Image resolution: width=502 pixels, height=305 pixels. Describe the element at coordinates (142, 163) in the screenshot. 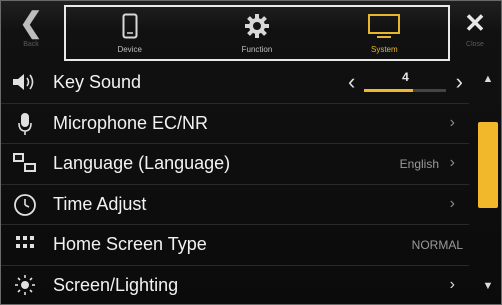

I see `language-label: Language (Language)` at that location.